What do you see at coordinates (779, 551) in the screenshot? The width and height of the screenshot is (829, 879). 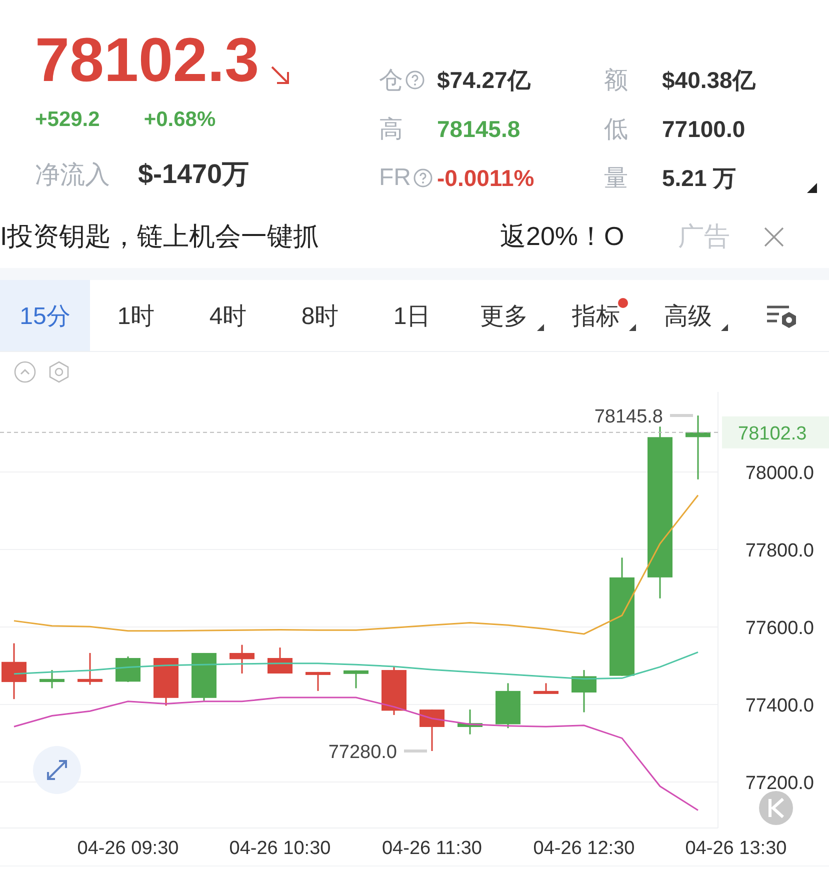 I see `y-axis-label: 77800.0` at bounding box center [779, 551].